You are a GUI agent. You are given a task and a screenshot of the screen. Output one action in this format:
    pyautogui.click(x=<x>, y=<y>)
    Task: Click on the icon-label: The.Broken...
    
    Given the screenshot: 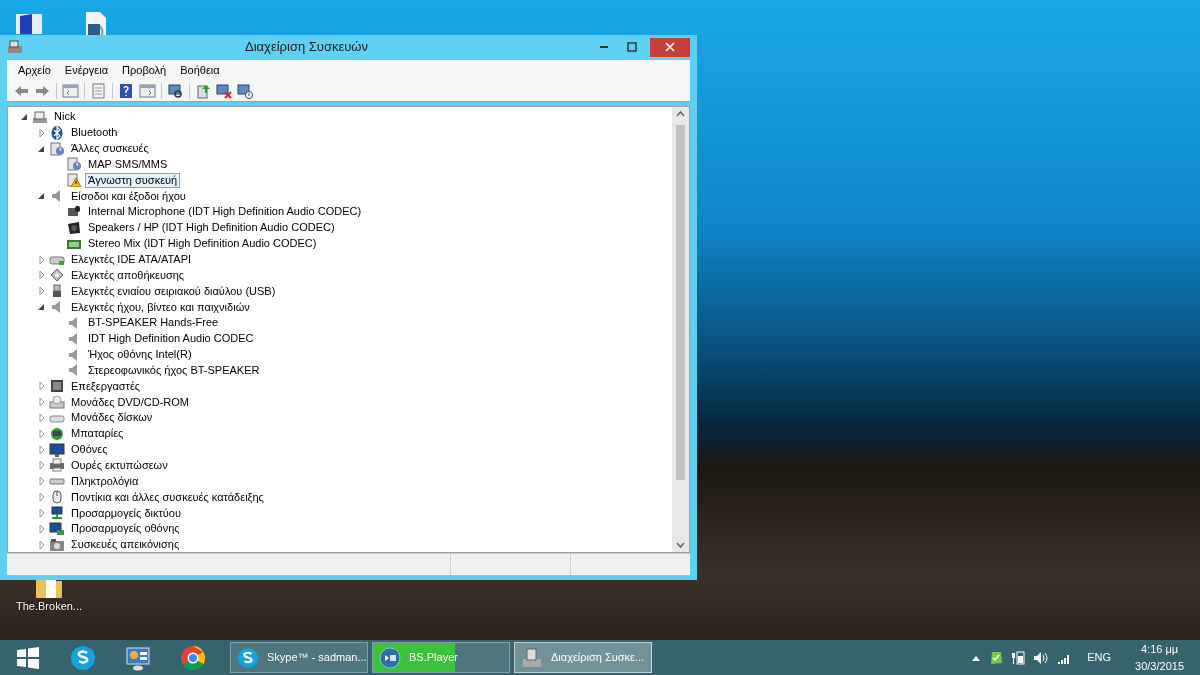 What is the action you would take?
    pyautogui.click(x=49, y=606)
    